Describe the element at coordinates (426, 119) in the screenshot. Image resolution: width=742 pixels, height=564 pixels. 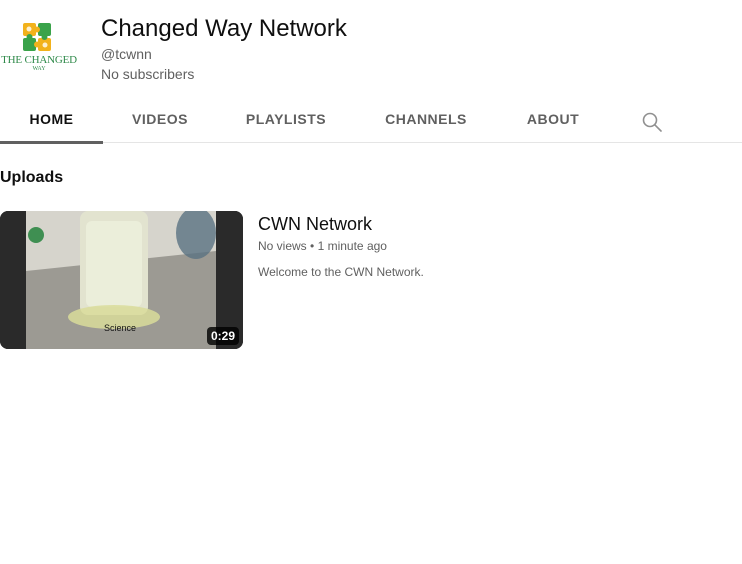
I see `tab-channels: CHANNELS` at that location.